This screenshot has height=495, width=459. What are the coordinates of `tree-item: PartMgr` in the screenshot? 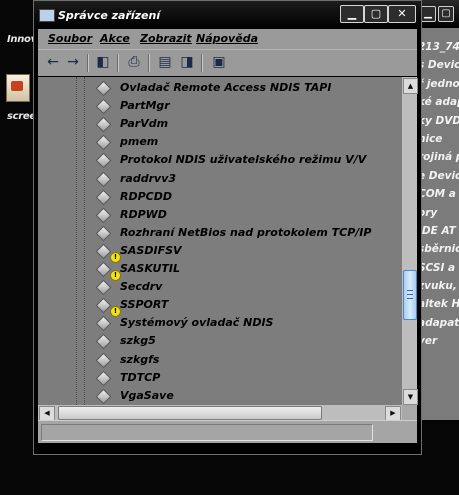 It's located at (245, 107).